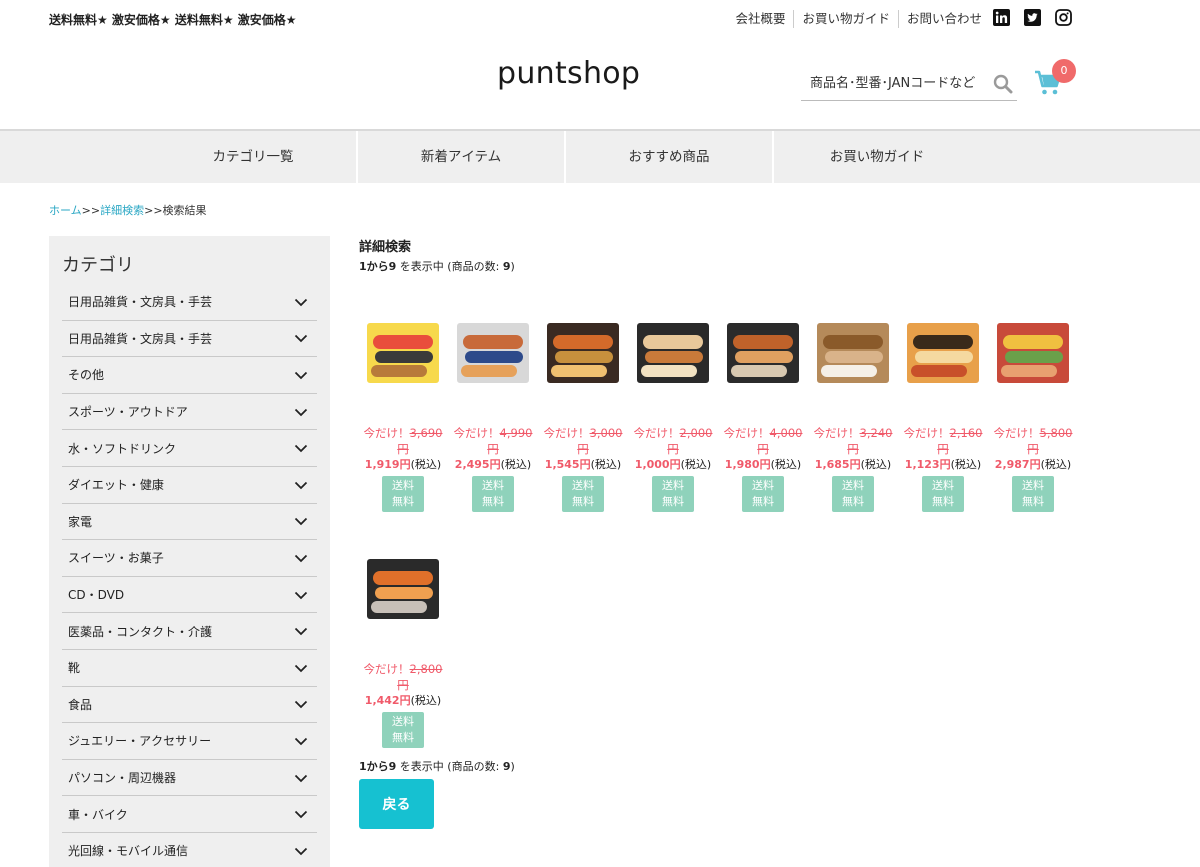  Describe the element at coordinates (189, 850) in the screenshot. I see `category-item: 光回線・モバイル通信` at that location.